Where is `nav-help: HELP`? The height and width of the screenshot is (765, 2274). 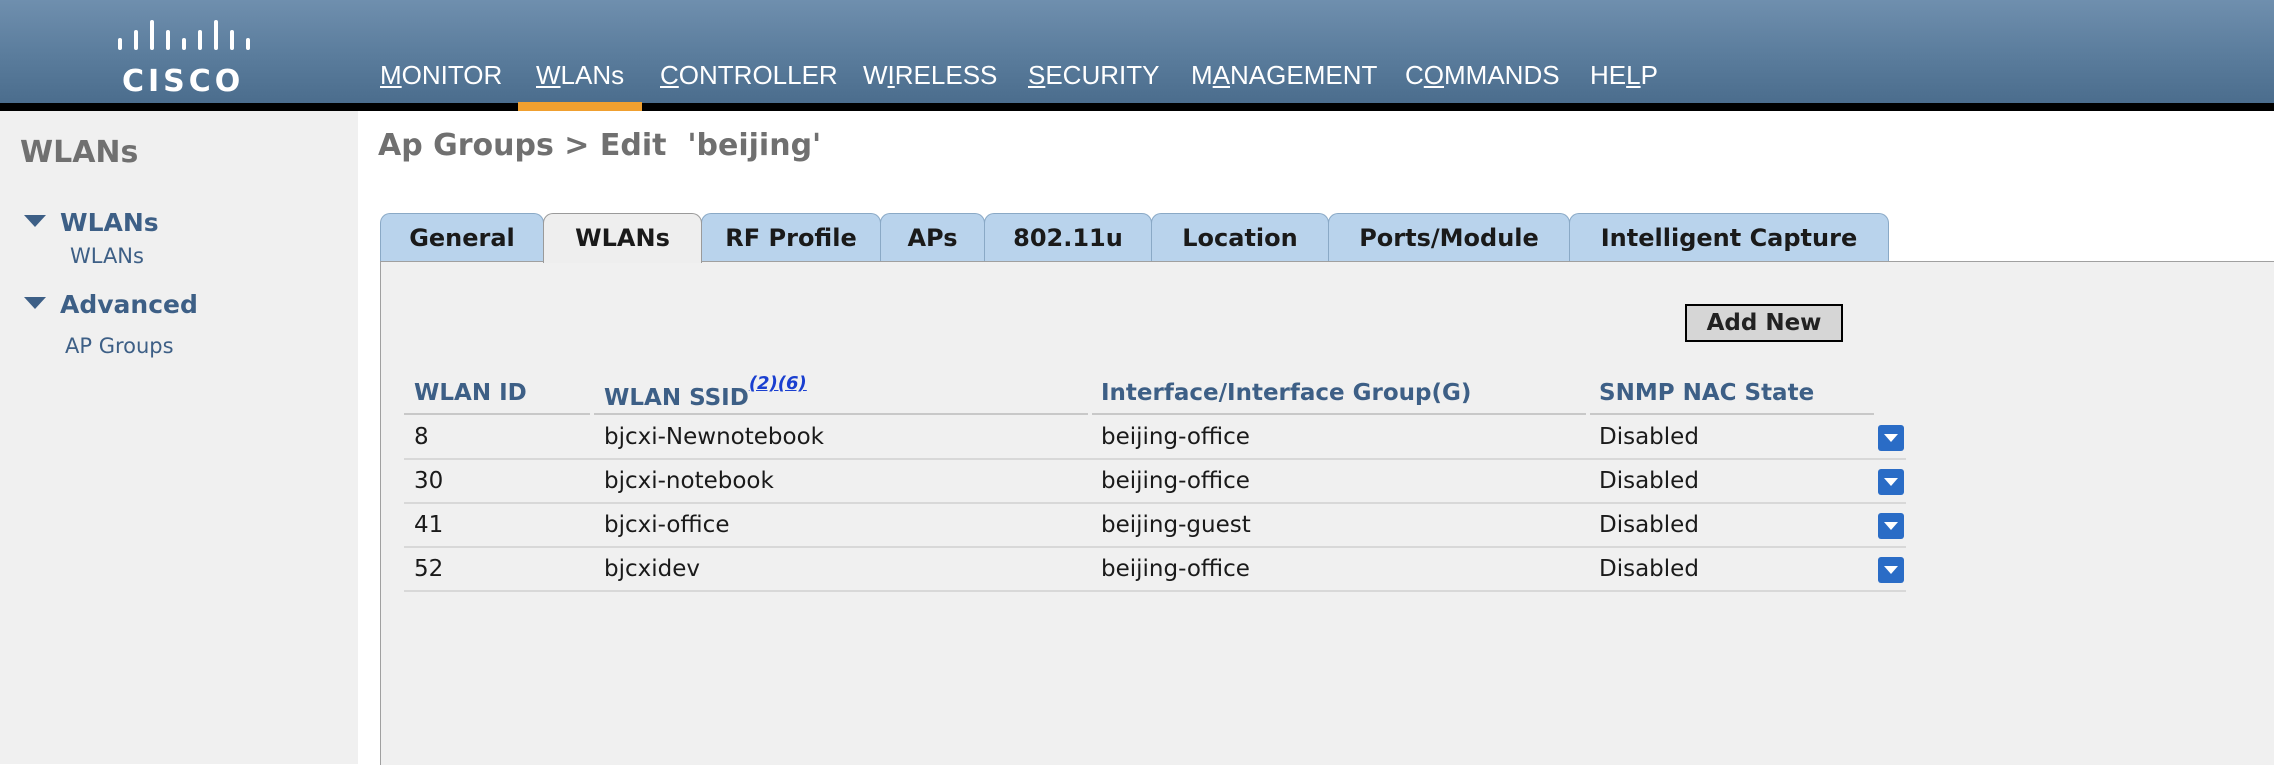 nav-help: HELP is located at coordinates (1624, 80).